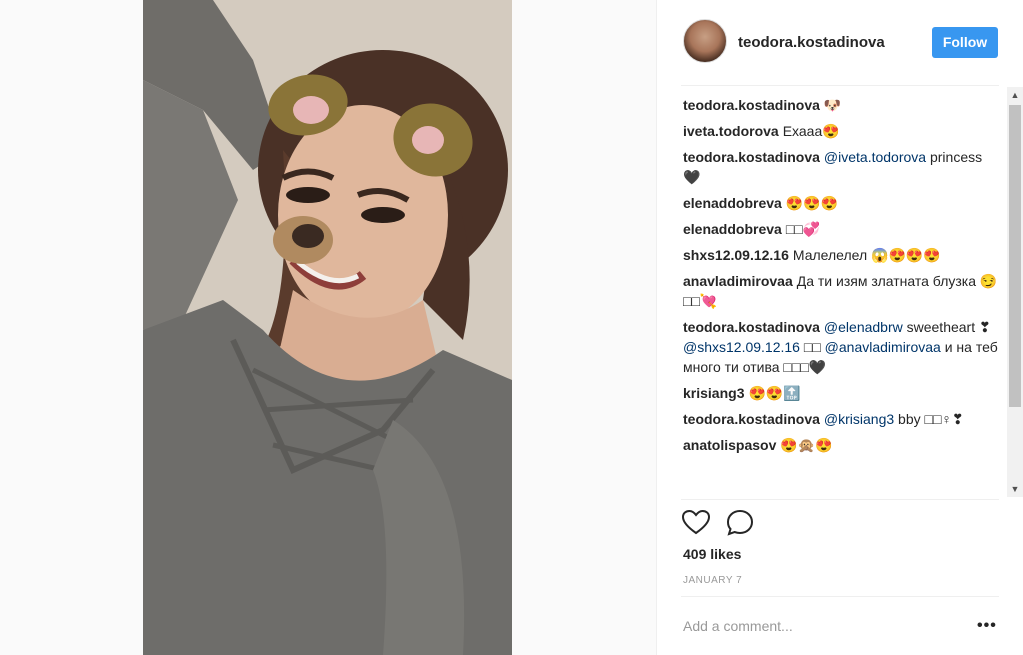 The image size is (1023, 655). What do you see at coordinates (811, 42) in the screenshot?
I see `post-username: teodora.kostadinova` at bounding box center [811, 42].